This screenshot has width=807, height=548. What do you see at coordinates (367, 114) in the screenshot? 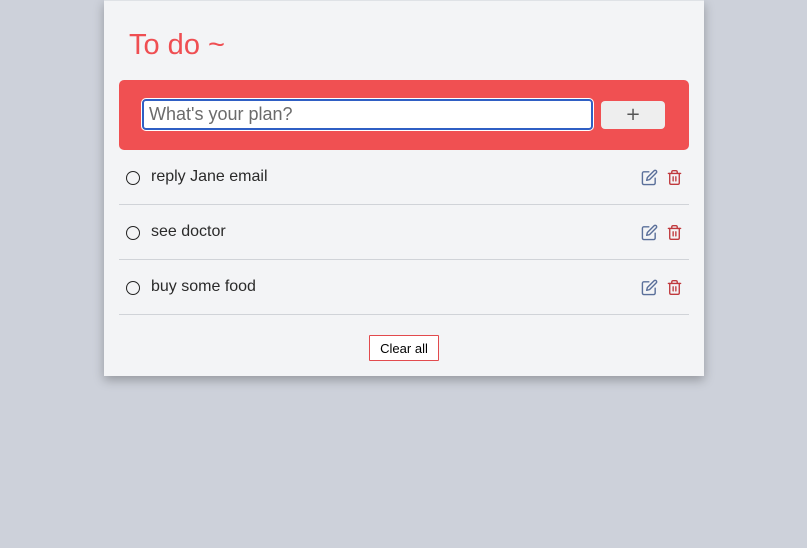
I see `plan-input` at bounding box center [367, 114].